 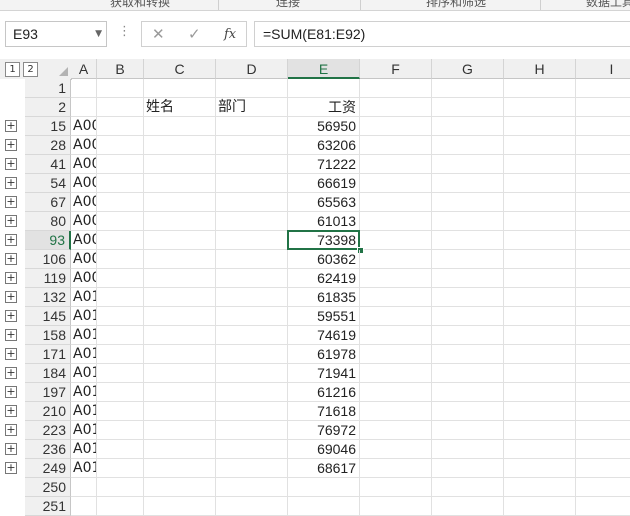 I want to click on cell-b171, so click(x=120, y=354).